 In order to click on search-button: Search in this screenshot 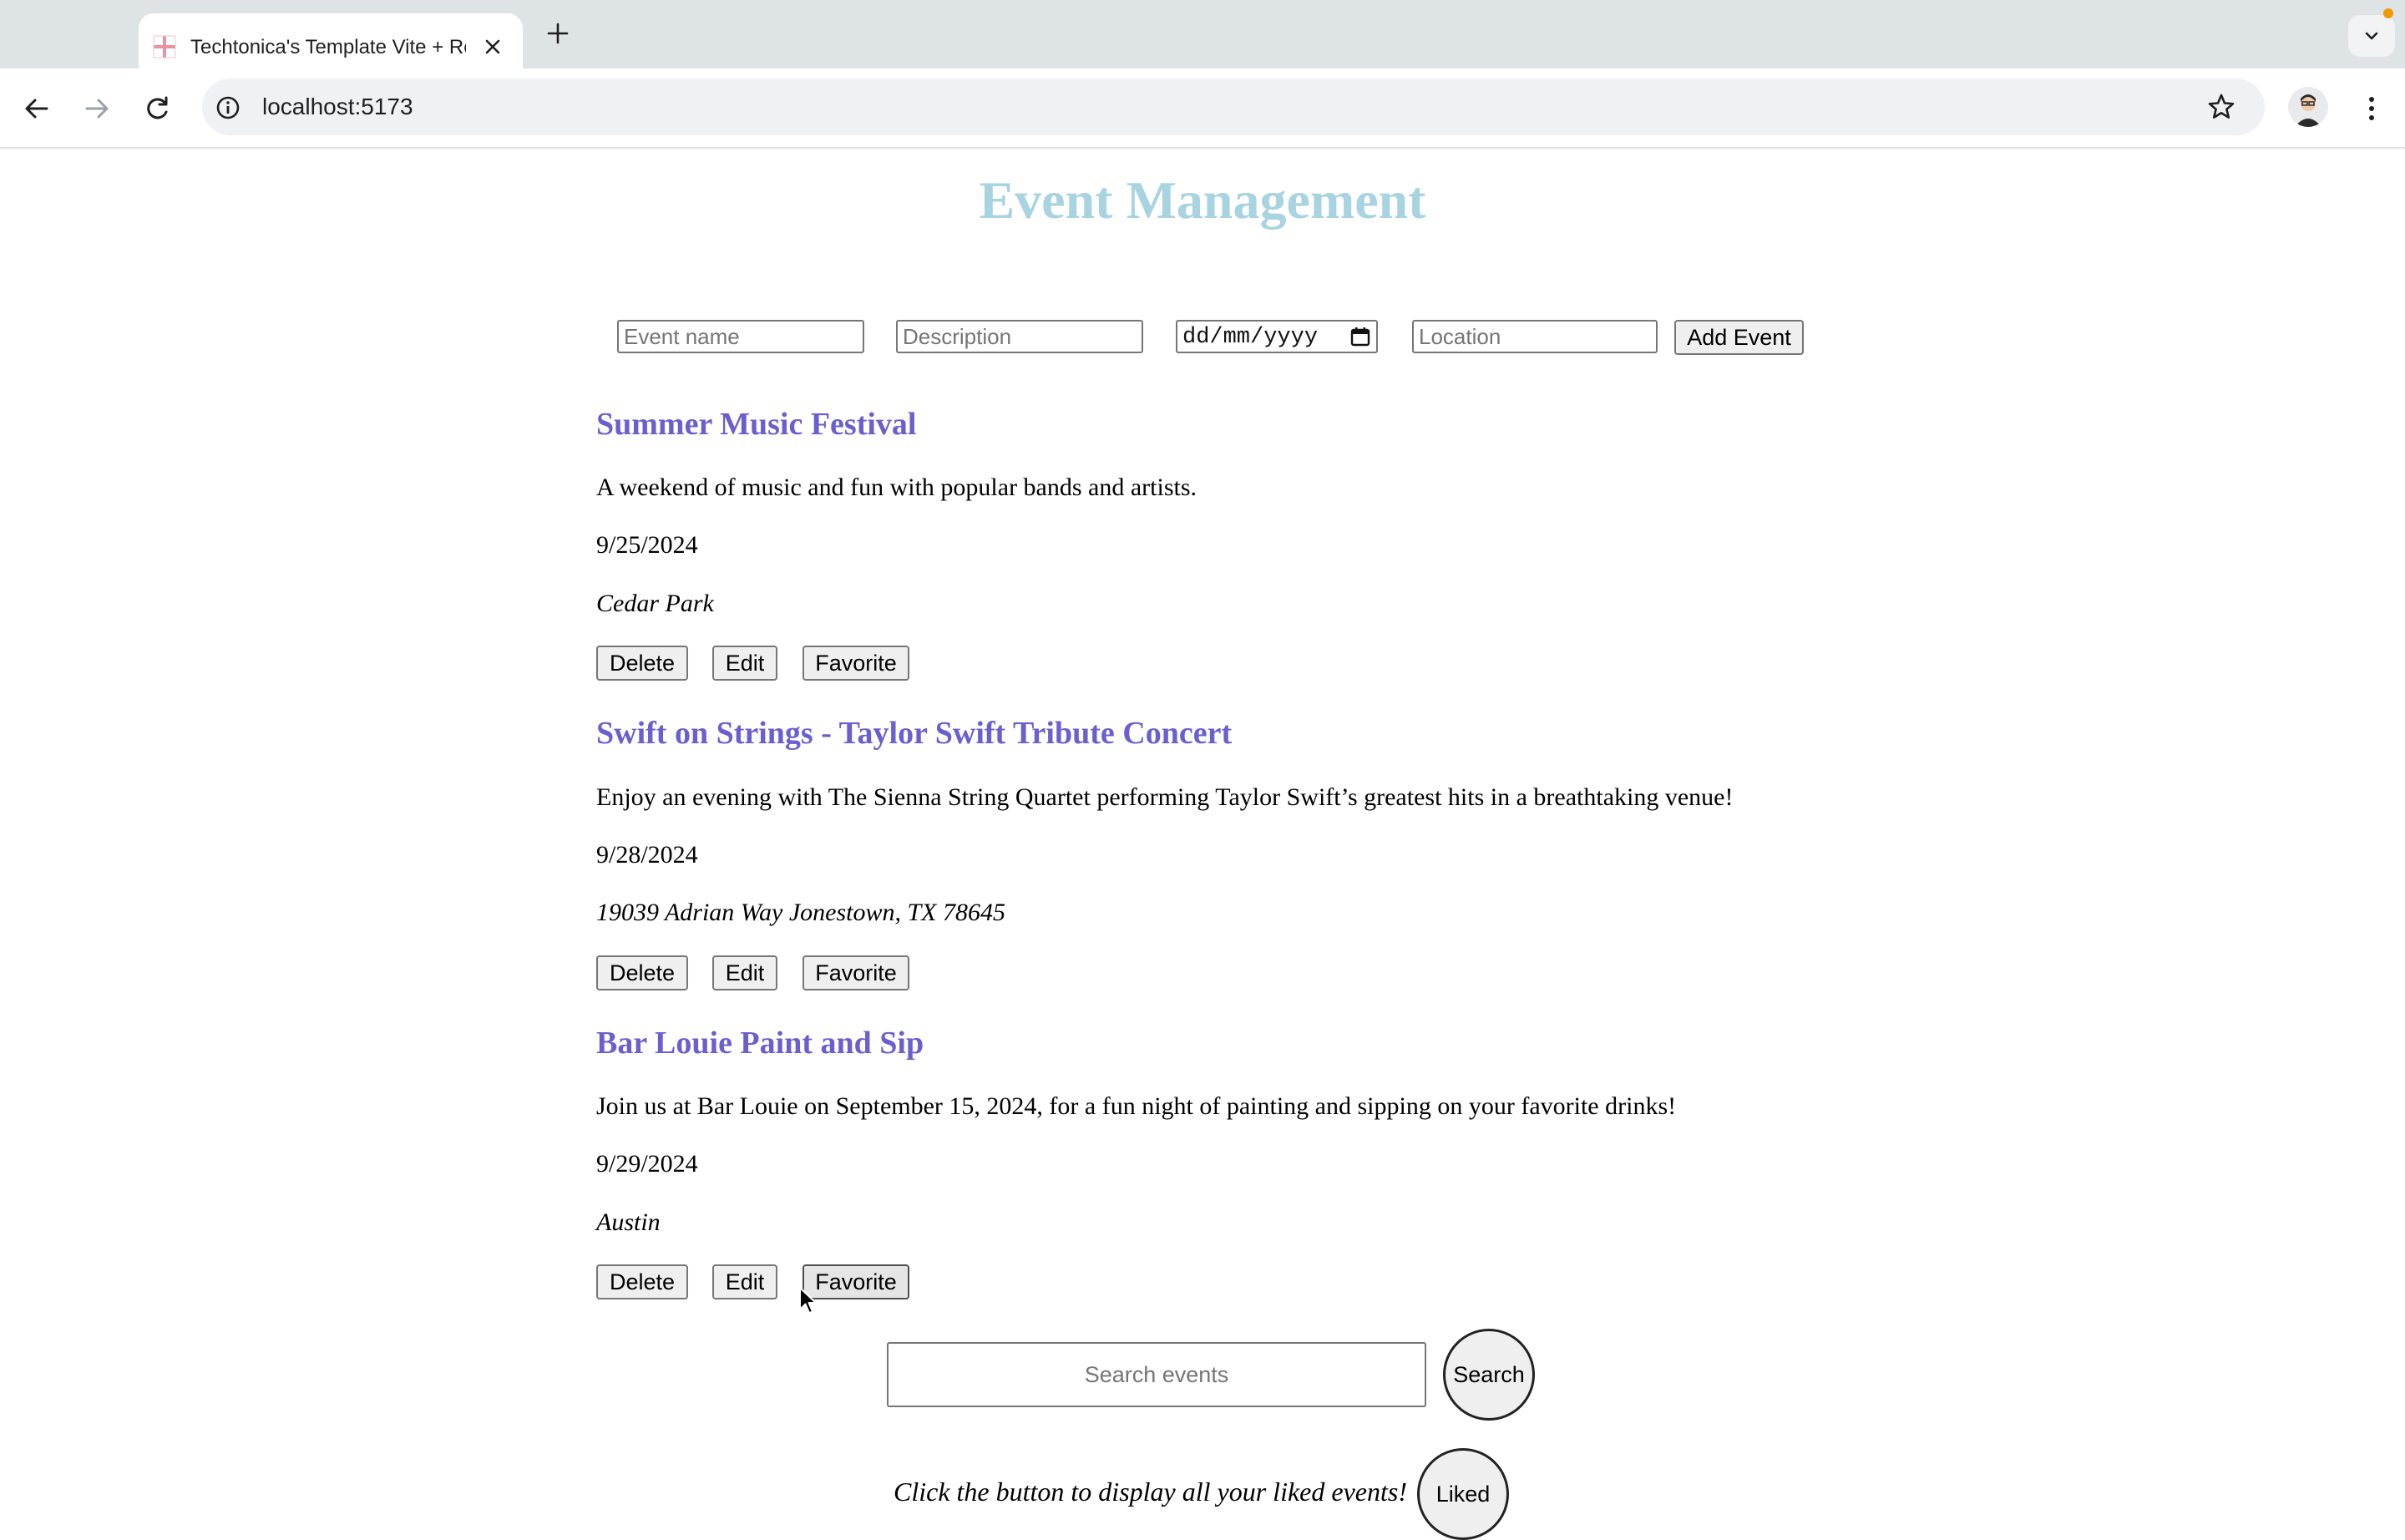, I will do `click(1489, 1375)`.